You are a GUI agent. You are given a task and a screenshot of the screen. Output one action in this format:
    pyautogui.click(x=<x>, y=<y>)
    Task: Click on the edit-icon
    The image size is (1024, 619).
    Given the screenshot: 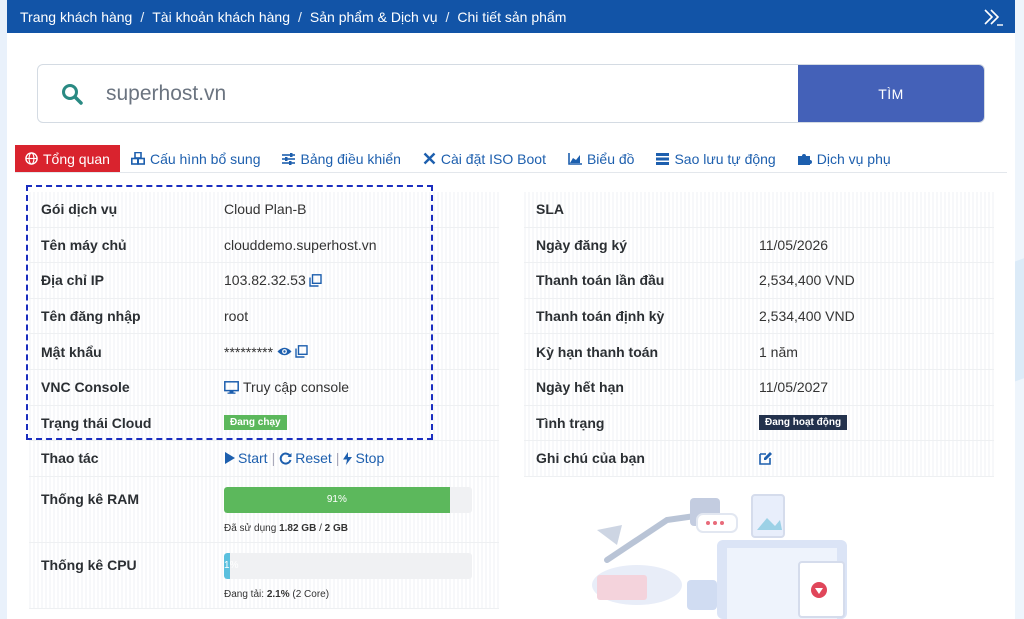 What is the action you would take?
    pyautogui.click(x=766, y=458)
    